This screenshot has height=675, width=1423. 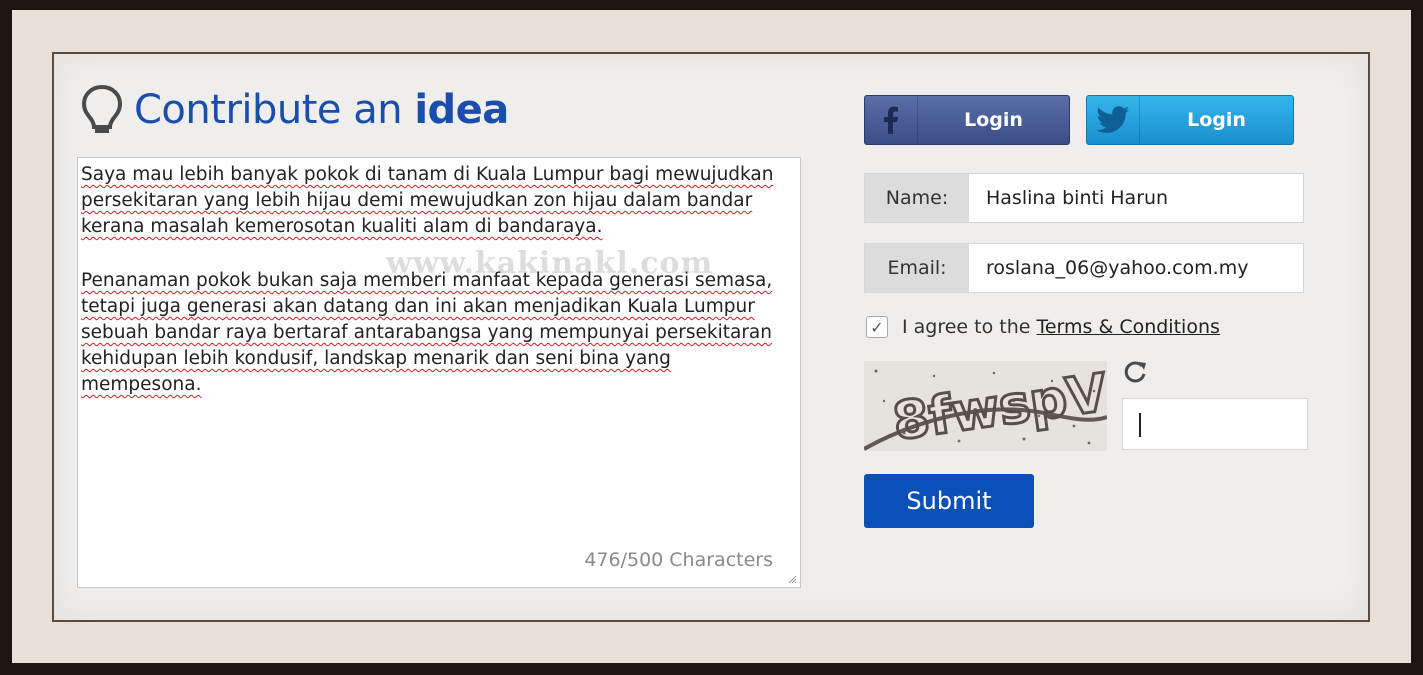 I want to click on agree-text: I agree to the, so click(x=966, y=327).